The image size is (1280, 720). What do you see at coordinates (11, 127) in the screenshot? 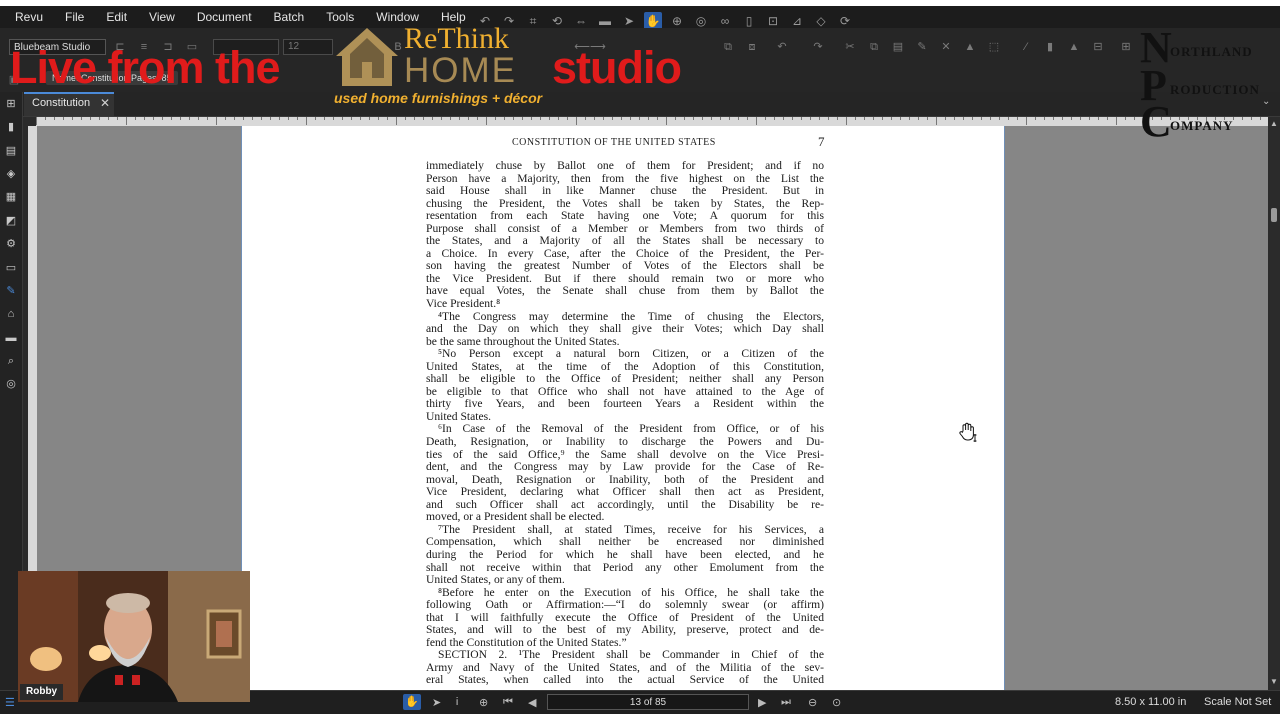
I see `bookmarks-icon: ▮` at bounding box center [11, 127].